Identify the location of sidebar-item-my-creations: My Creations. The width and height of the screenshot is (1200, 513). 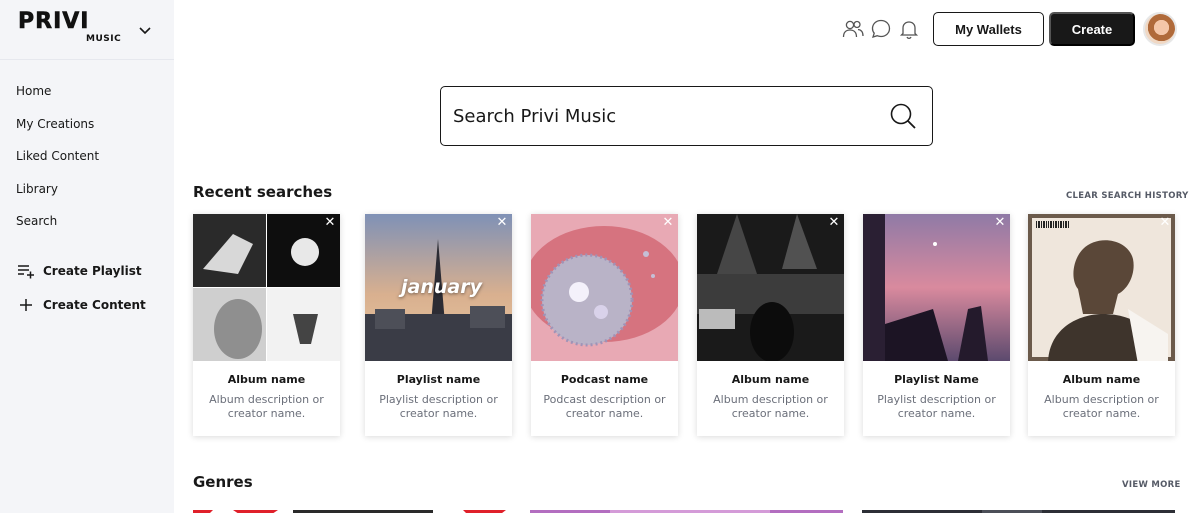
(57, 129).